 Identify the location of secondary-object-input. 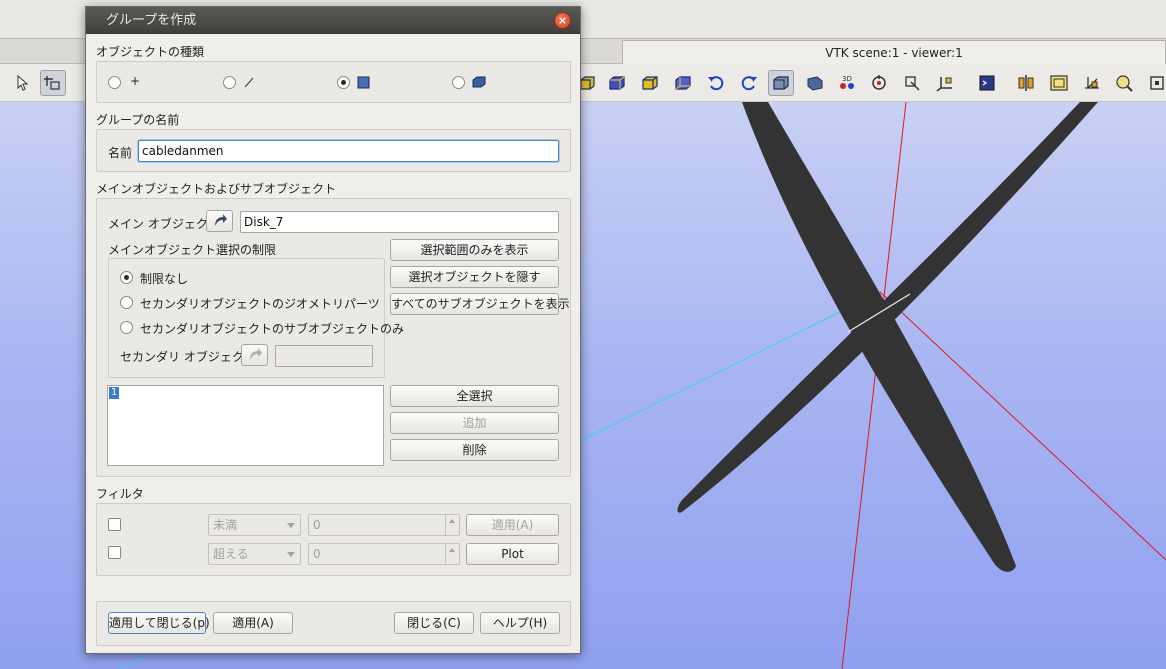
(324, 356).